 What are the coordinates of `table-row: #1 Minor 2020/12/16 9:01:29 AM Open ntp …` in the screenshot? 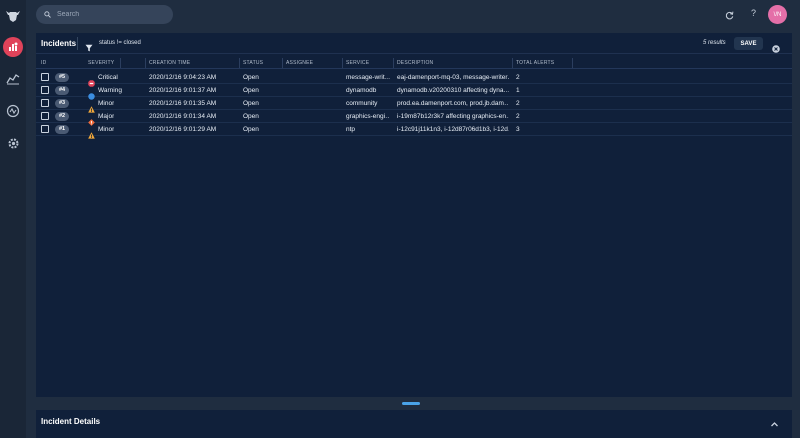 It's located at (414, 131).